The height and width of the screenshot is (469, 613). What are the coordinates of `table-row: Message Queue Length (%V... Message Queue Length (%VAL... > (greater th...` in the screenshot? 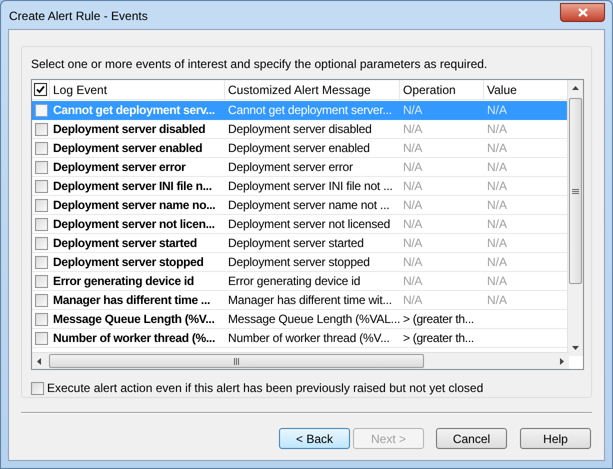 It's located at (300, 319).